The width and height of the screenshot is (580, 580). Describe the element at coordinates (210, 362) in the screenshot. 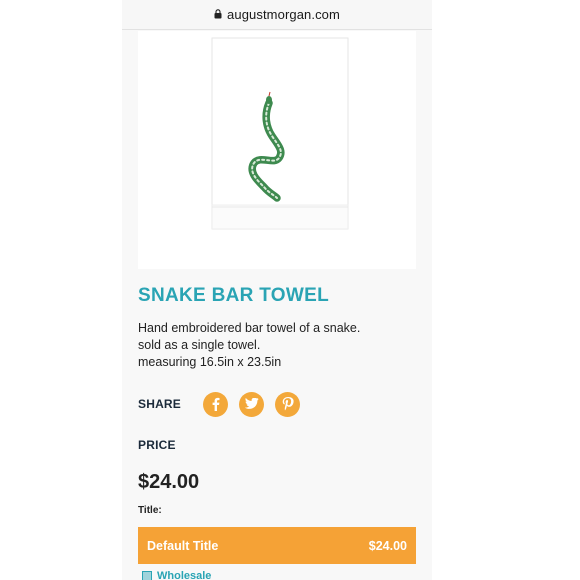

I see `description-line: measuring 16.5in x 23.5in` at that location.